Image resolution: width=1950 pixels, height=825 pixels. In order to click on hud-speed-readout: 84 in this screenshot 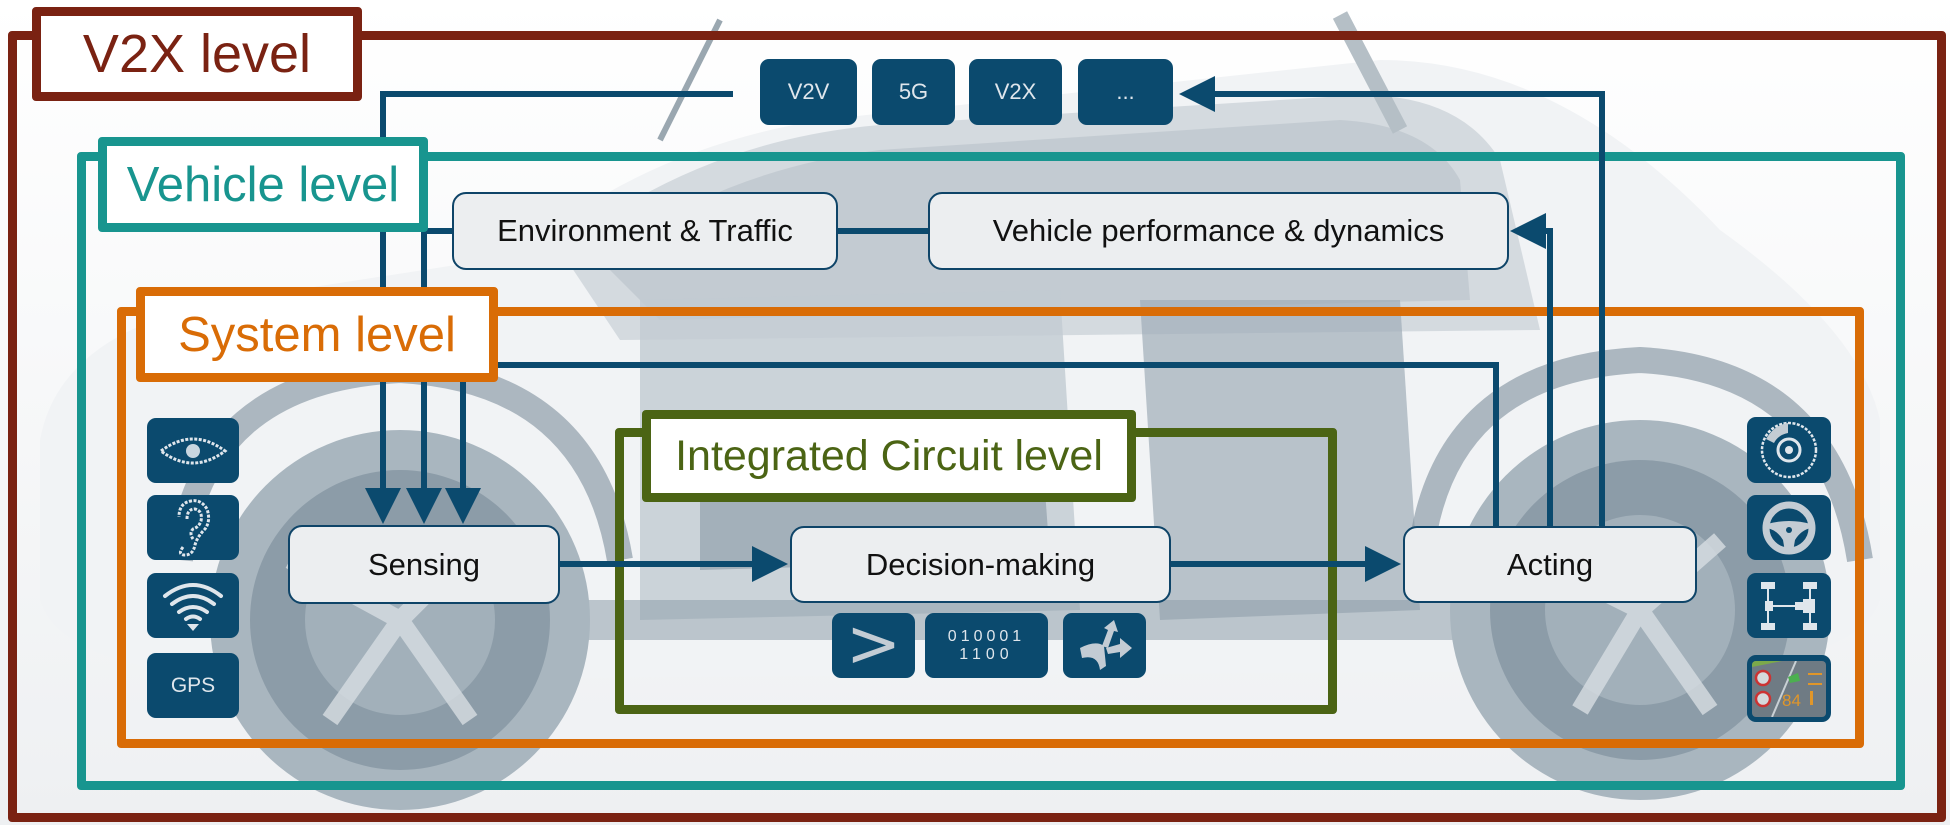, I will do `click(1791, 700)`.